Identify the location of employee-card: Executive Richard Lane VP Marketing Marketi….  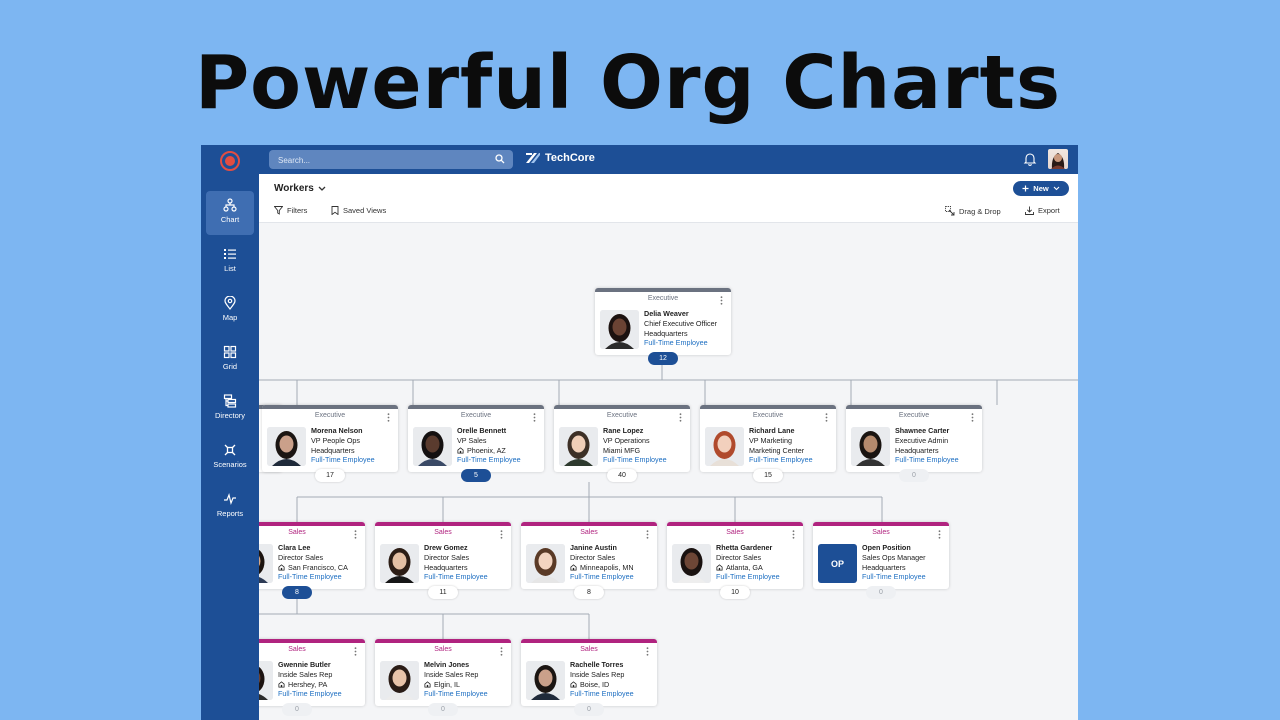
(768, 438).